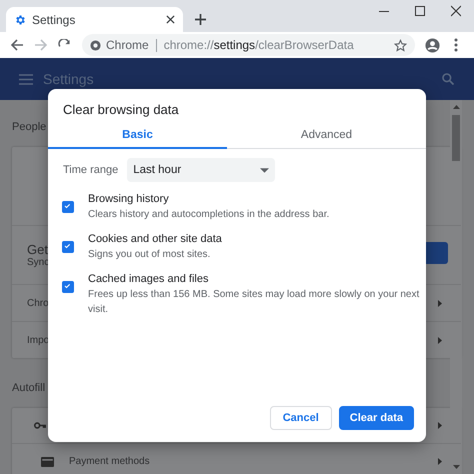 Image resolution: width=474 pixels, height=474 pixels. What do you see at coordinates (95, 45) in the screenshot?
I see `chrome-icon` at bounding box center [95, 45].